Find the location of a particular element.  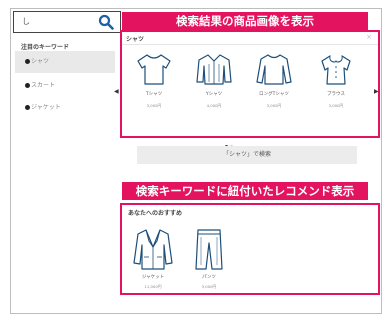

long-tshirt-icon is located at coordinates (274, 69).